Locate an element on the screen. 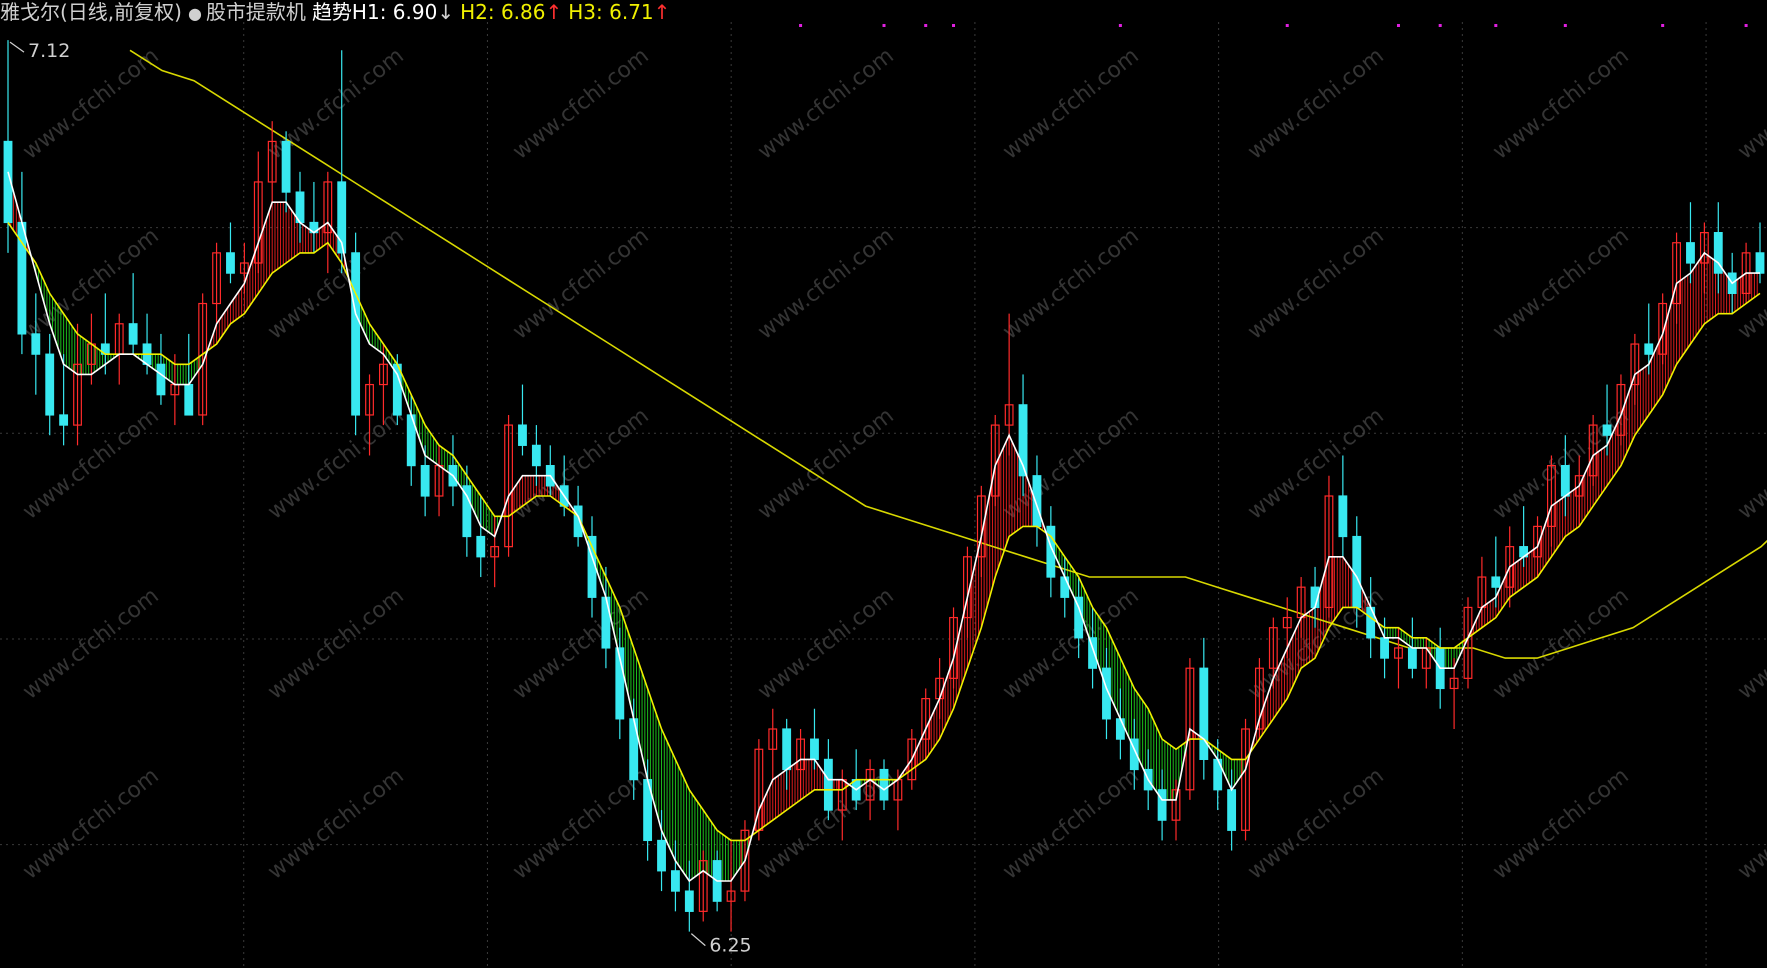 This screenshot has width=1767, height=968. signal-dots is located at coordinates (1273, 25).